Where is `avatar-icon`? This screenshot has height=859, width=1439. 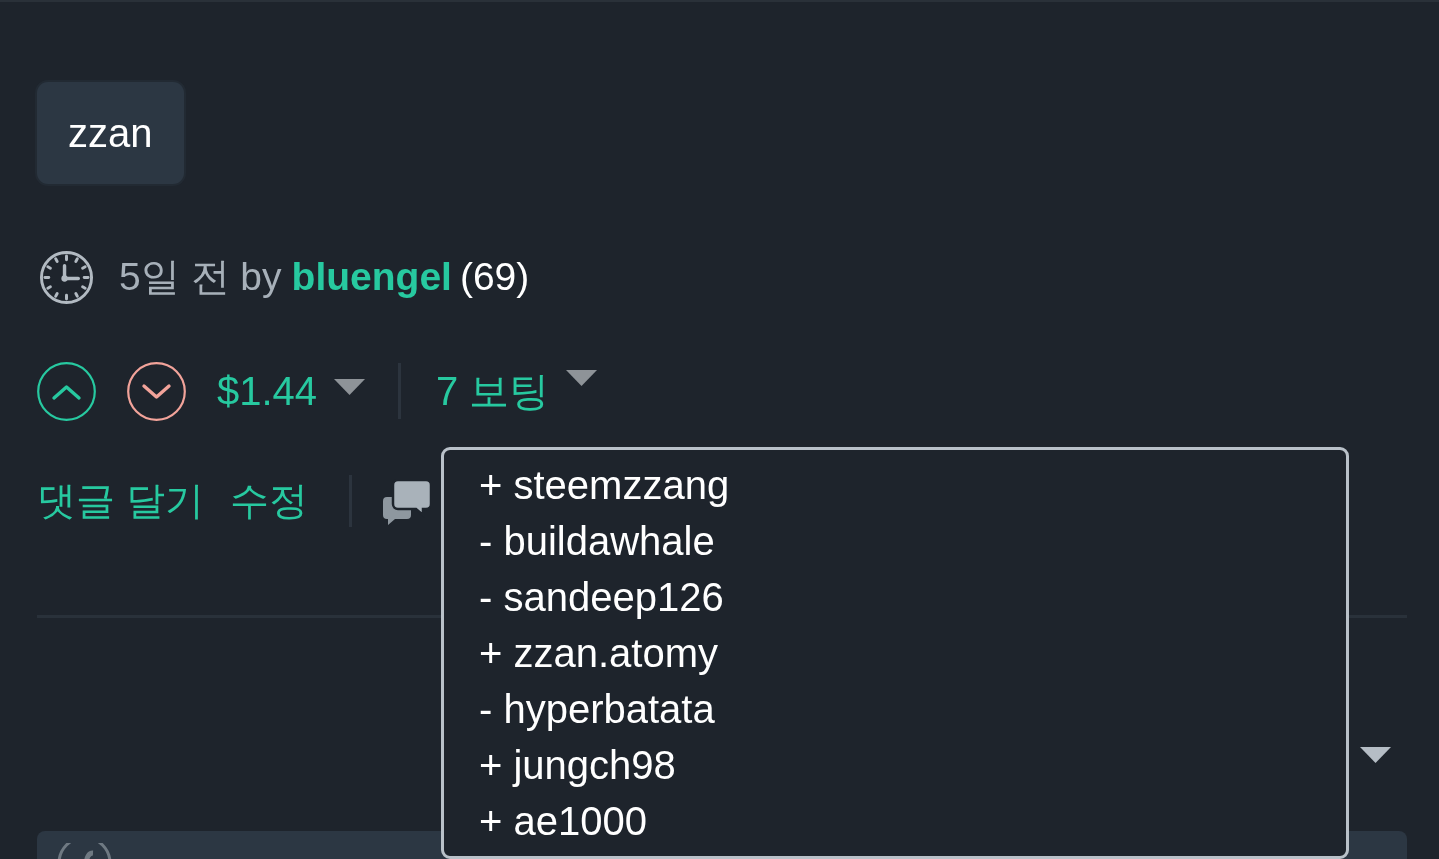 avatar-icon is located at coordinates (84, 851).